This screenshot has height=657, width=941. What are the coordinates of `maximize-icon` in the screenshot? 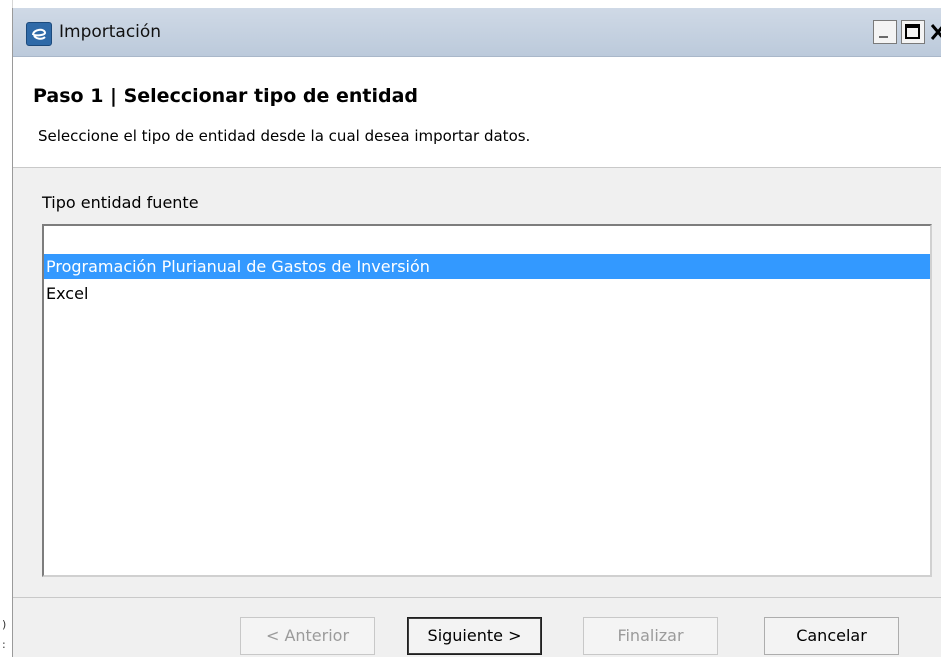 It's located at (912, 31).